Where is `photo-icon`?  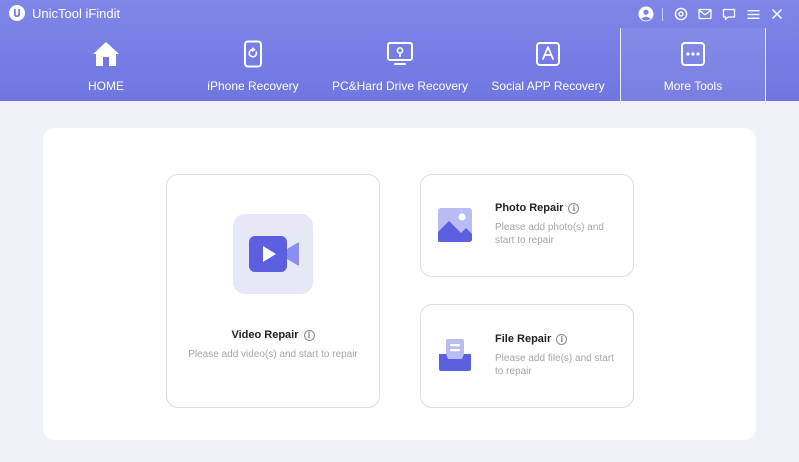
photo-icon is located at coordinates (455, 225).